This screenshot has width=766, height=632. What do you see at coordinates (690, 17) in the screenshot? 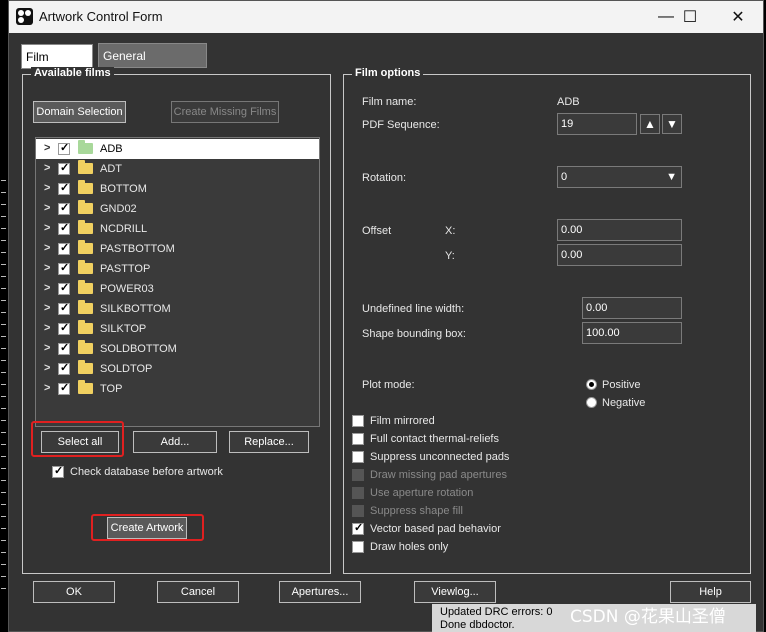
I see `maximize-button: ☐` at bounding box center [690, 17].